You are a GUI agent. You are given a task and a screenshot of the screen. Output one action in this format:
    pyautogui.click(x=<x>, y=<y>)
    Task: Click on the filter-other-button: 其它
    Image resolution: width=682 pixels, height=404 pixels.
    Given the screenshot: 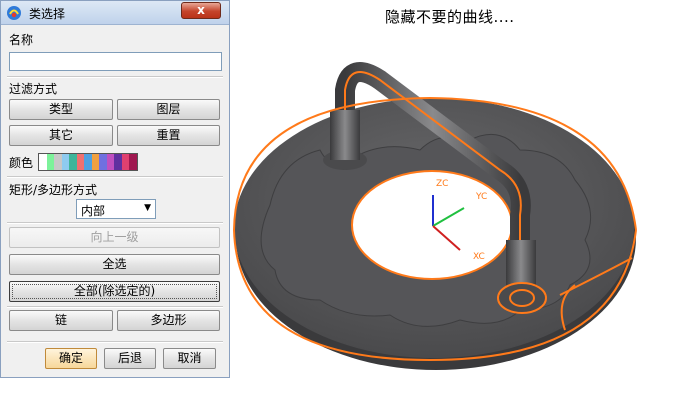 What is the action you would take?
    pyautogui.click(x=61, y=135)
    